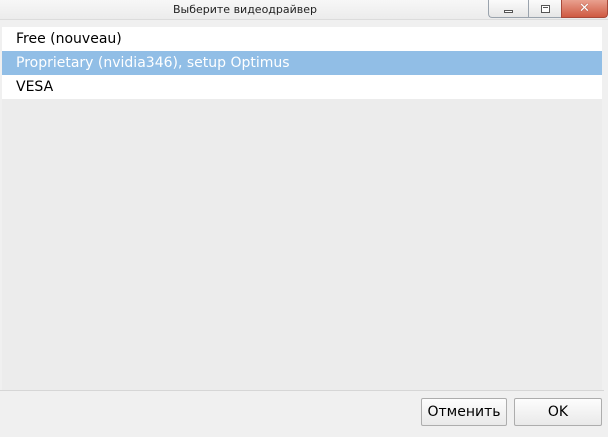 The image size is (608, 437). Describe the element at coordinates (302, 39) in the screenshot. I see `list-item-free-nouveau: Free (nouveau)` at that location.